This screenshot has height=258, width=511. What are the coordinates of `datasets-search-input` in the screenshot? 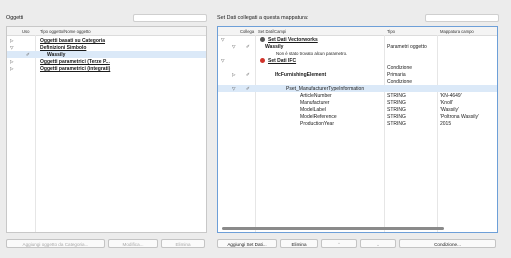 It's located at (462, 18).